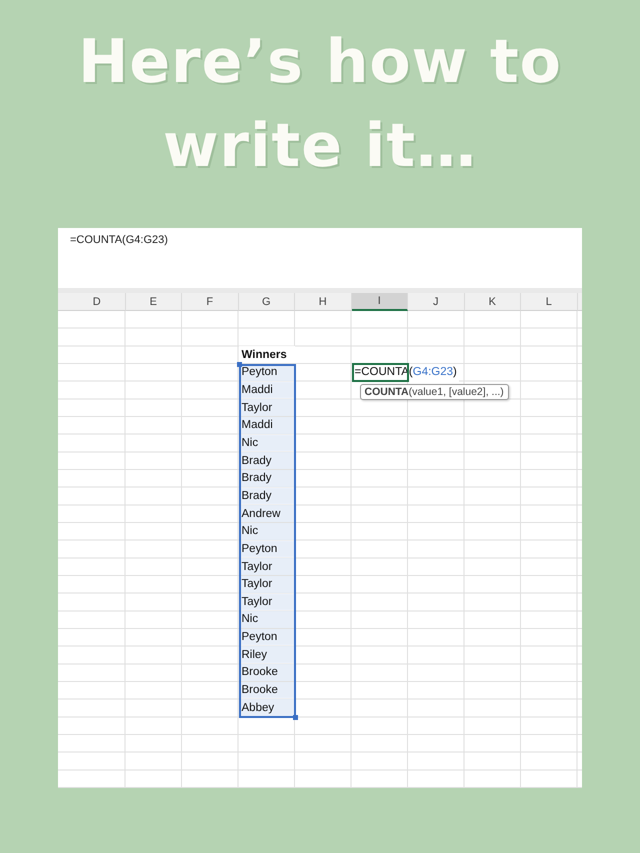 Image resolution: width=640 pixels, height=853 pixels. Describe the element at coordinates (266, 302) in the screenshot. I see `column-header: G` at that location.